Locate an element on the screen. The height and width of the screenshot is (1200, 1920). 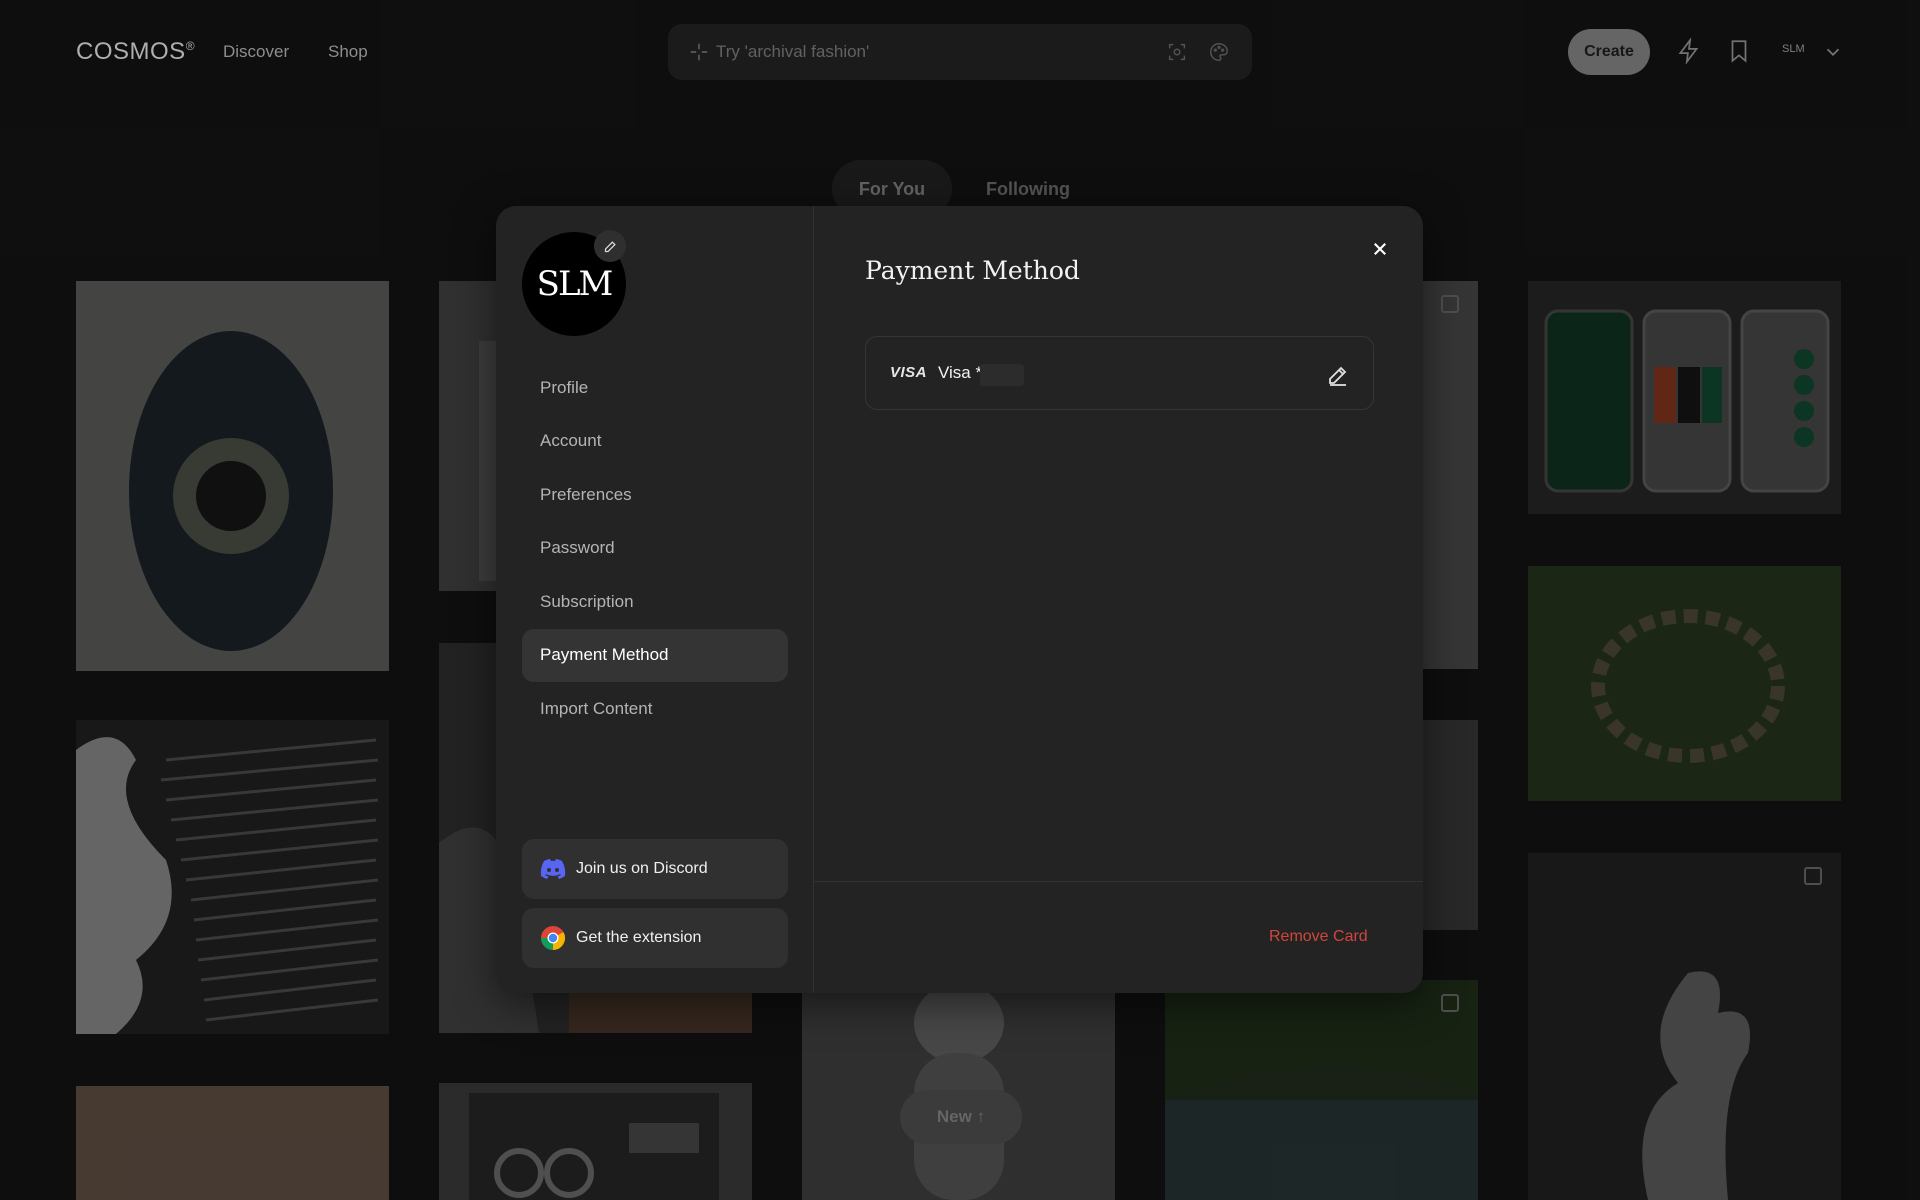
edit-card-icon is located at coordinates (1338, 375).